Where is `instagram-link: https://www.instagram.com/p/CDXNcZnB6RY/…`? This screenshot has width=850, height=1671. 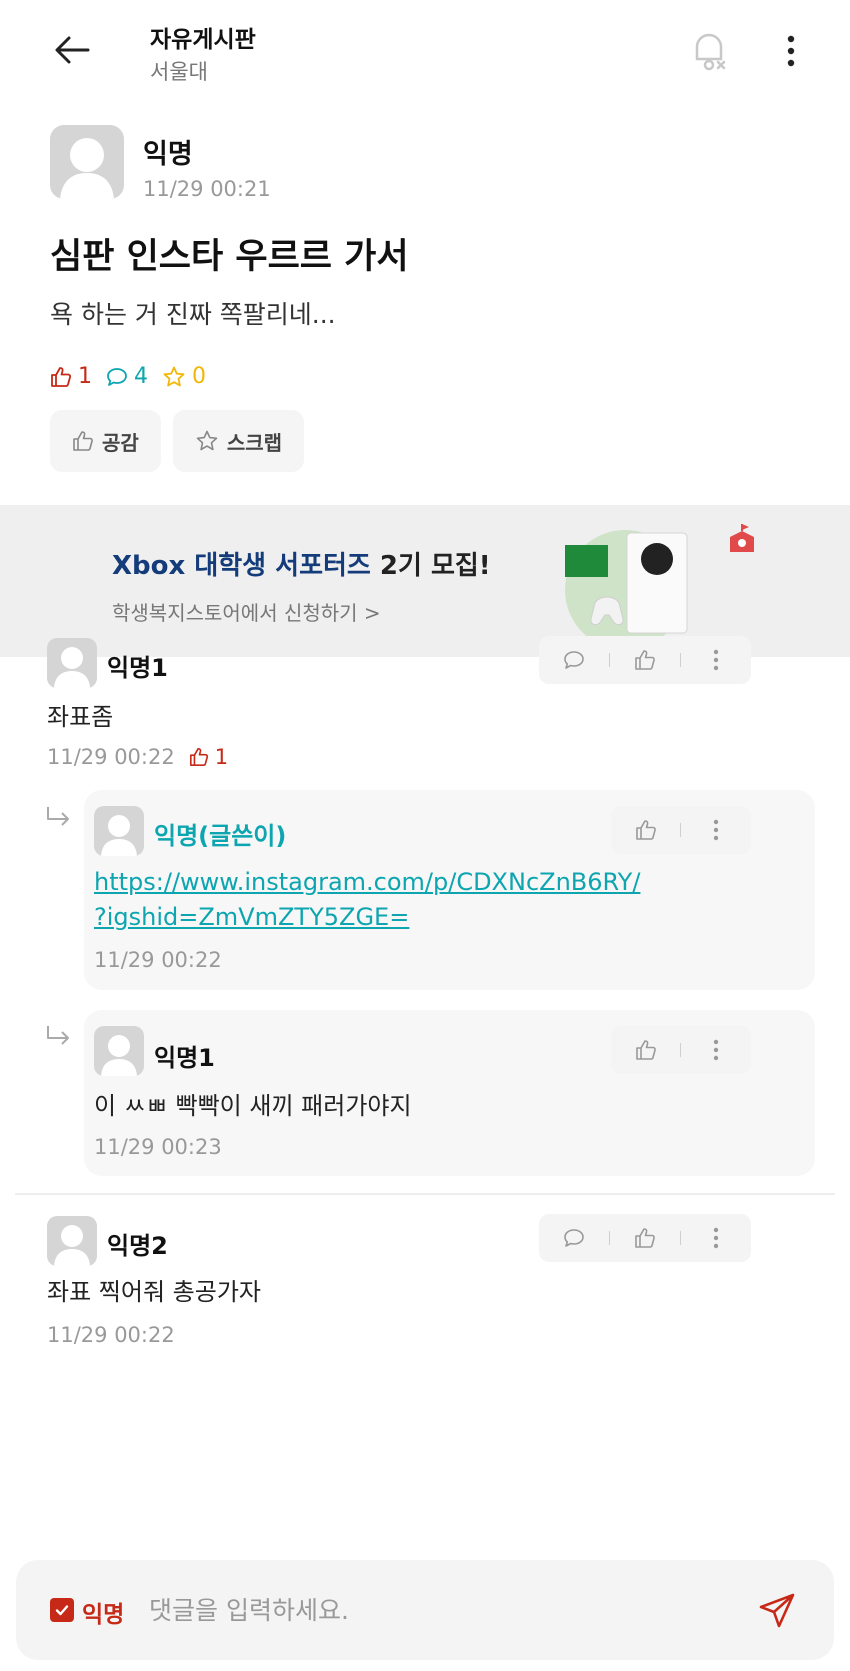
instagram-link: https://www.instagram.com/p/CDXNcZnB6RY/… is located at coordinates (367, 900).